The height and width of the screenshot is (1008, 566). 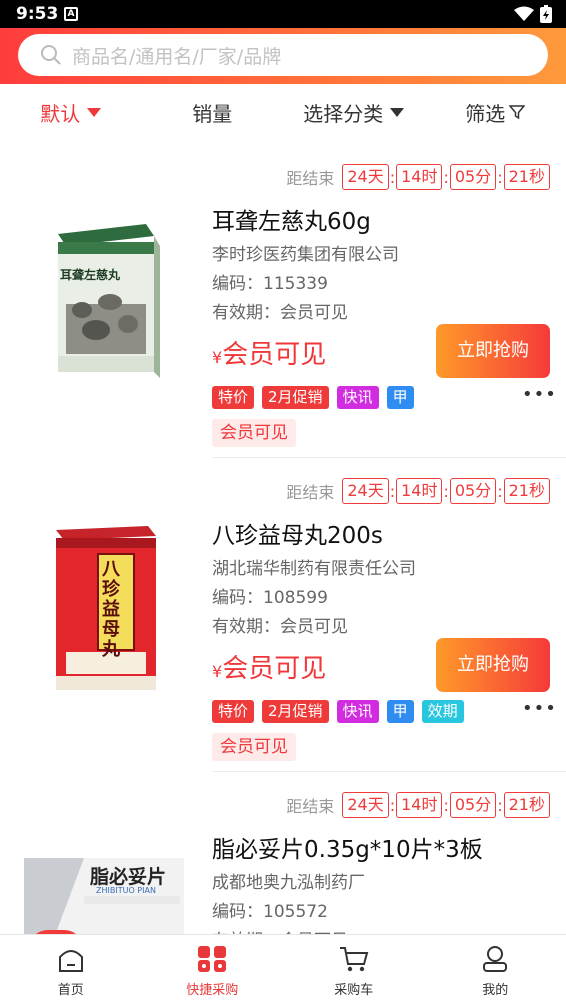 I want to click on product-name: 耳聋左慈丸60g, so click(x=291, y=219).